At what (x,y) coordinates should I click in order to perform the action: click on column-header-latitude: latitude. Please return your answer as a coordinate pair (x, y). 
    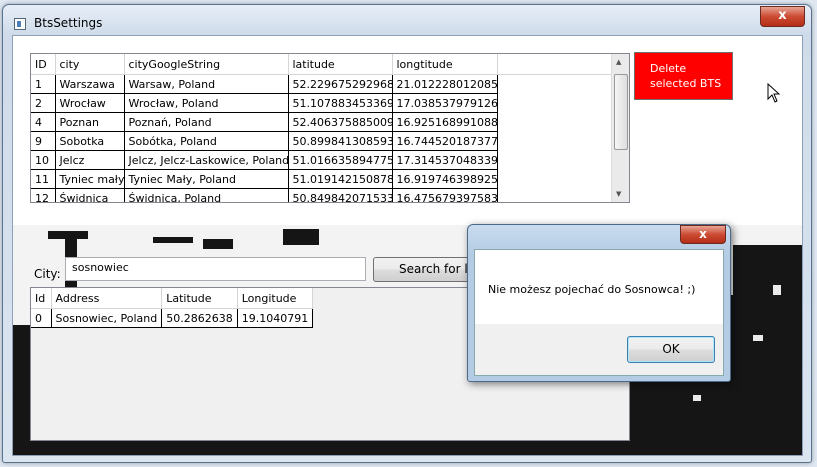
    Looking at the image, I should click on (340, 64).